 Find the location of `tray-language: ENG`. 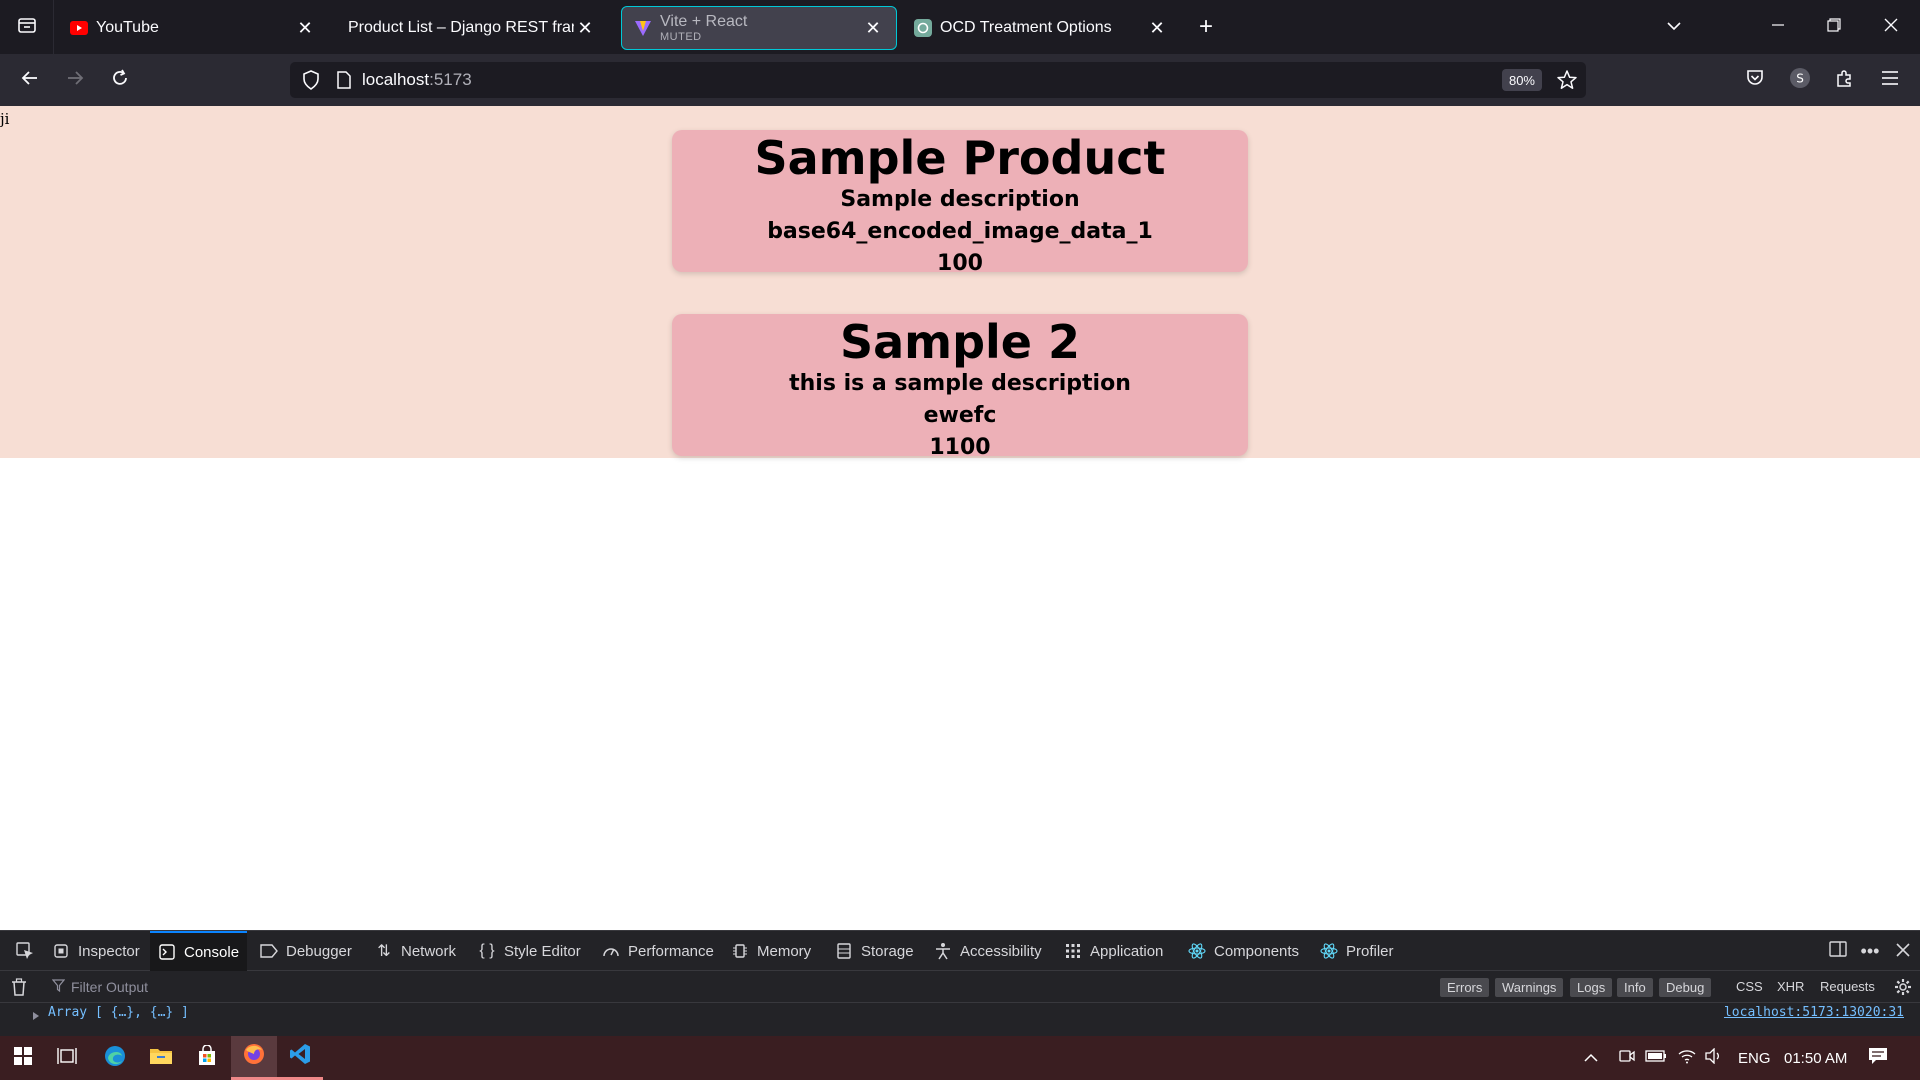

tray-language: ENG is located at coordinates (1754, 1058).